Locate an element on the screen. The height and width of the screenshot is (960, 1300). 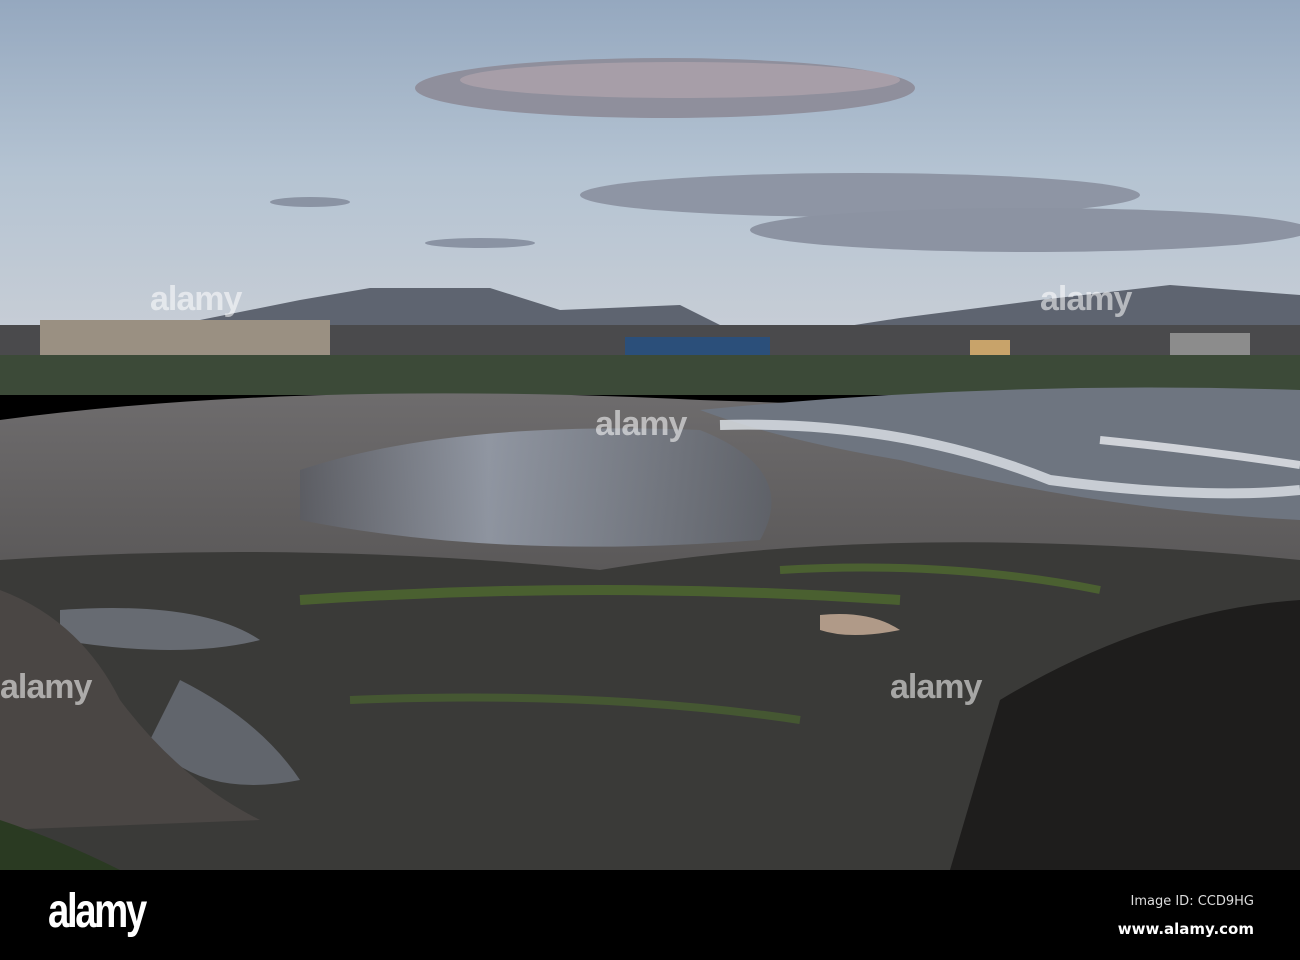
website-link: www.alamy.com is located at coordinates (1186, 929).